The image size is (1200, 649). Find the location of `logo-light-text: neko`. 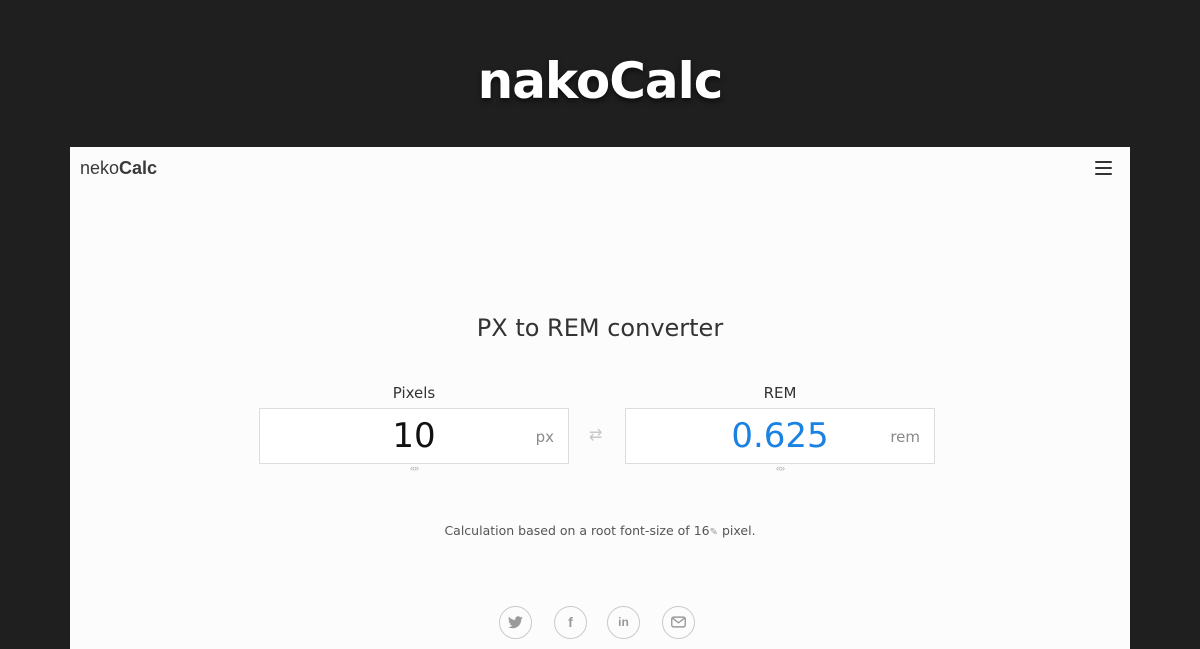

logo-light-text: neko is located at coordinates (100, 168).